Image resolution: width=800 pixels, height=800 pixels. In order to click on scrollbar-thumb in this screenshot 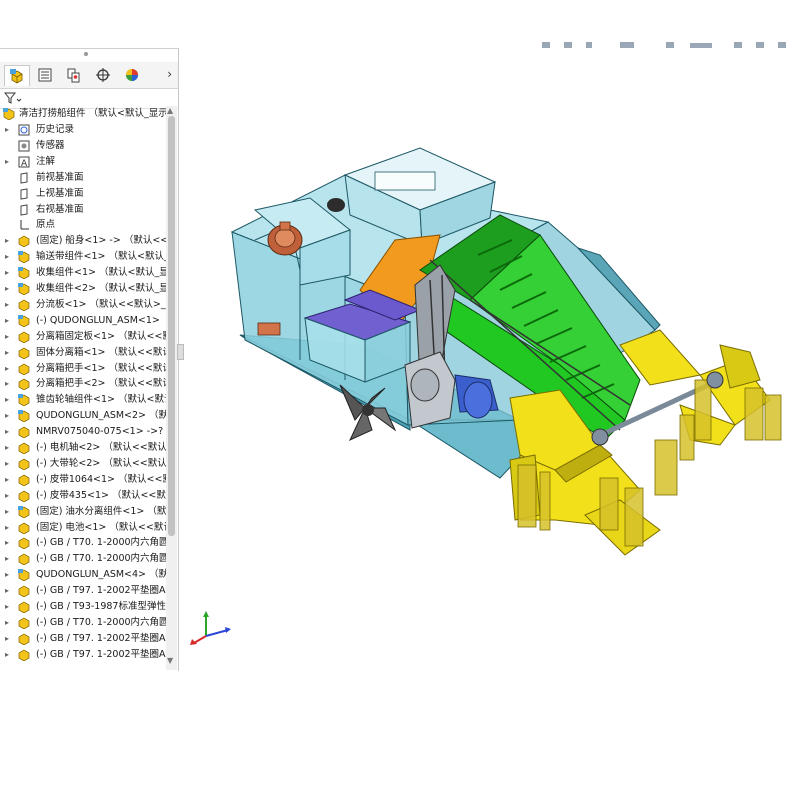, I will do `click(171, 326)`.